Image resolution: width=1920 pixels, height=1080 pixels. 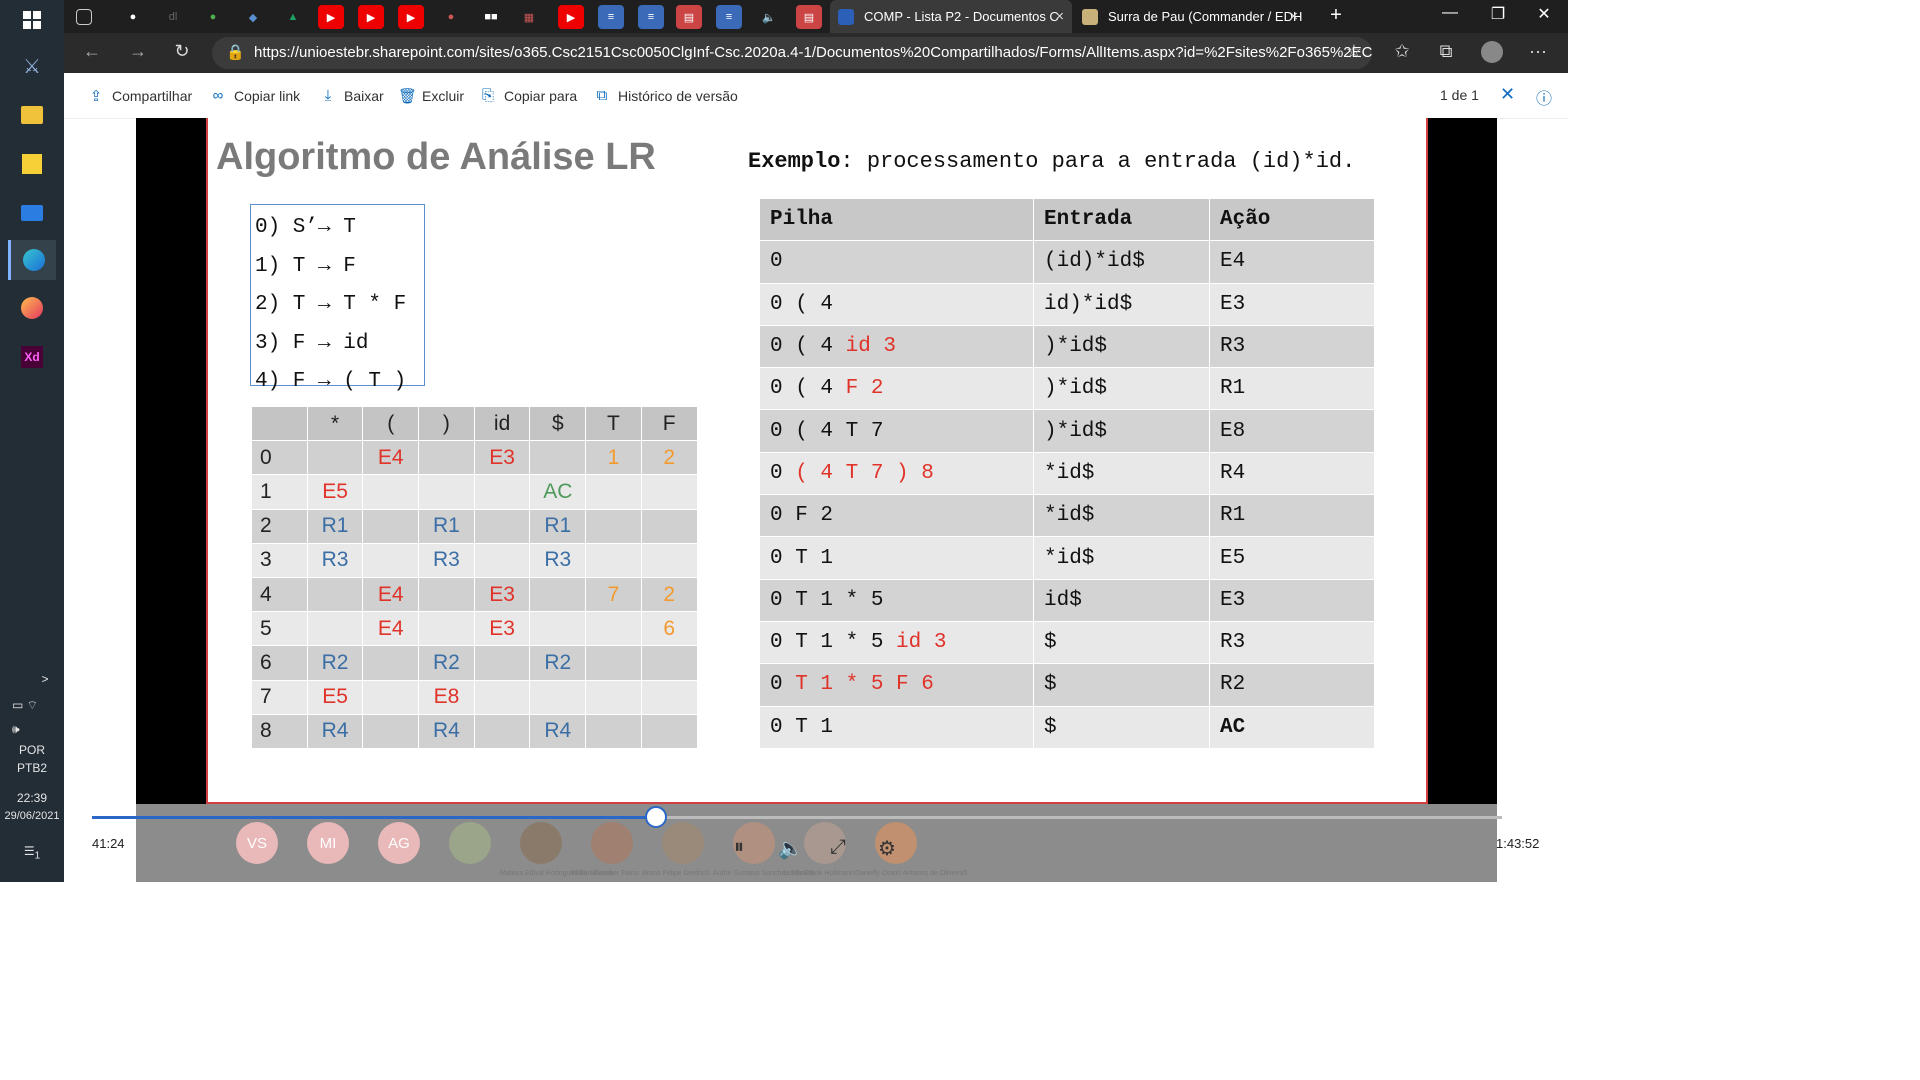 I want to click on participant-name: Bruno Felipe Diedrich, so click(x=676, y=873).